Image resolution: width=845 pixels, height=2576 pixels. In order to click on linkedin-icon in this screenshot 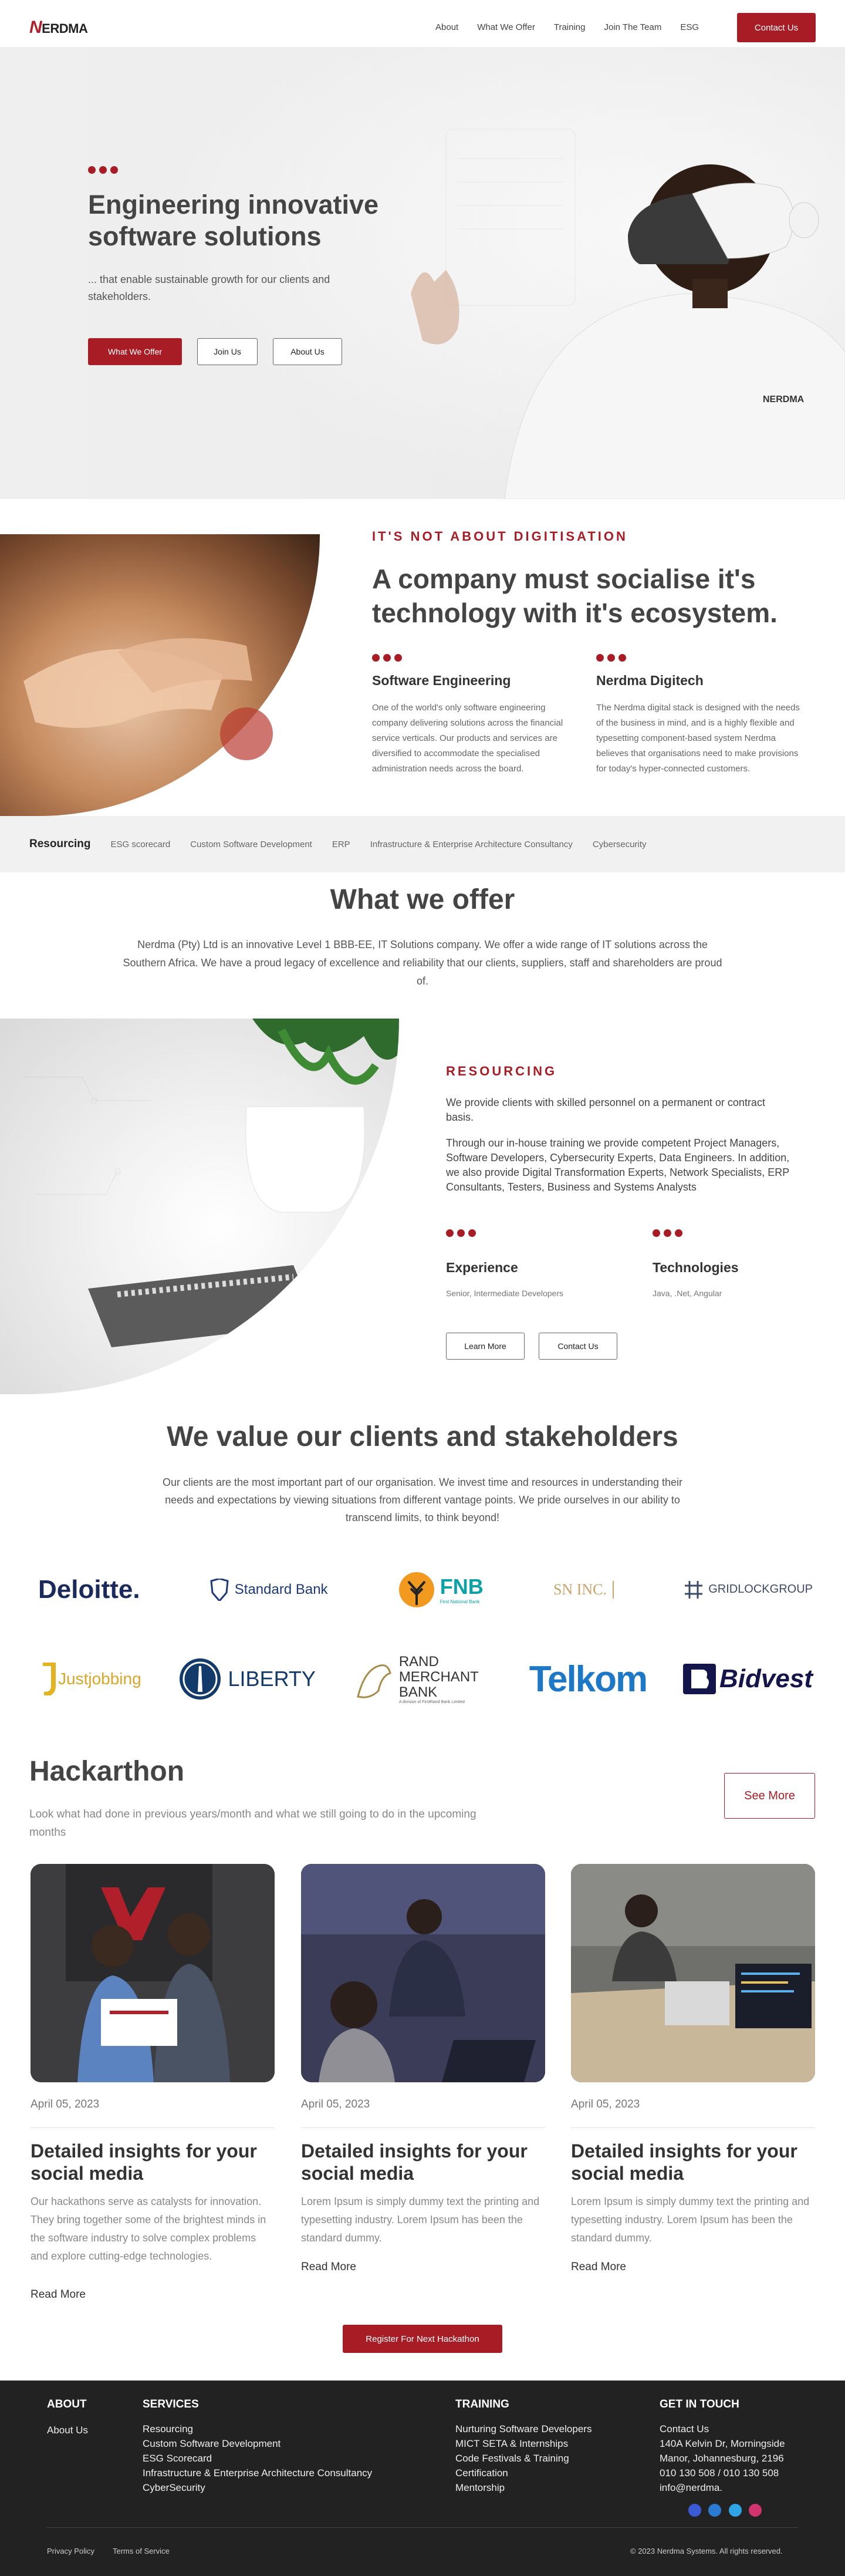, I will do `click(715, 2510)`.